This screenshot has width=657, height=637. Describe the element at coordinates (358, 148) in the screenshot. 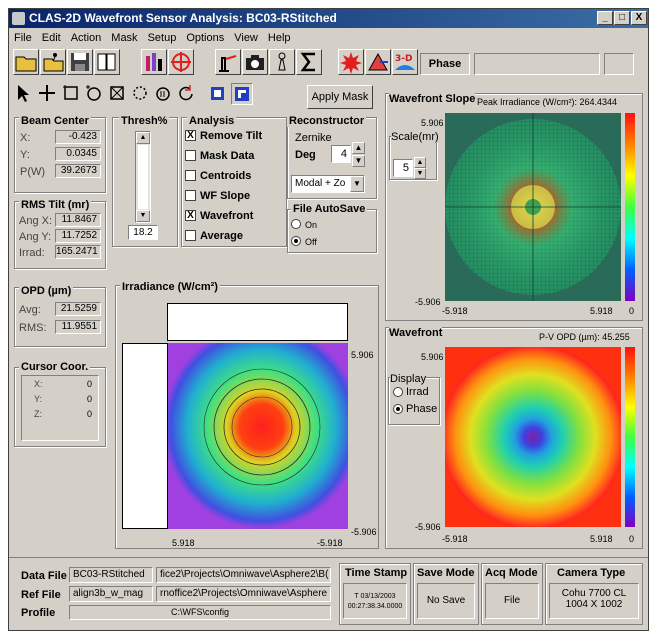

I see `deg-up-icon: ▲` at that location.